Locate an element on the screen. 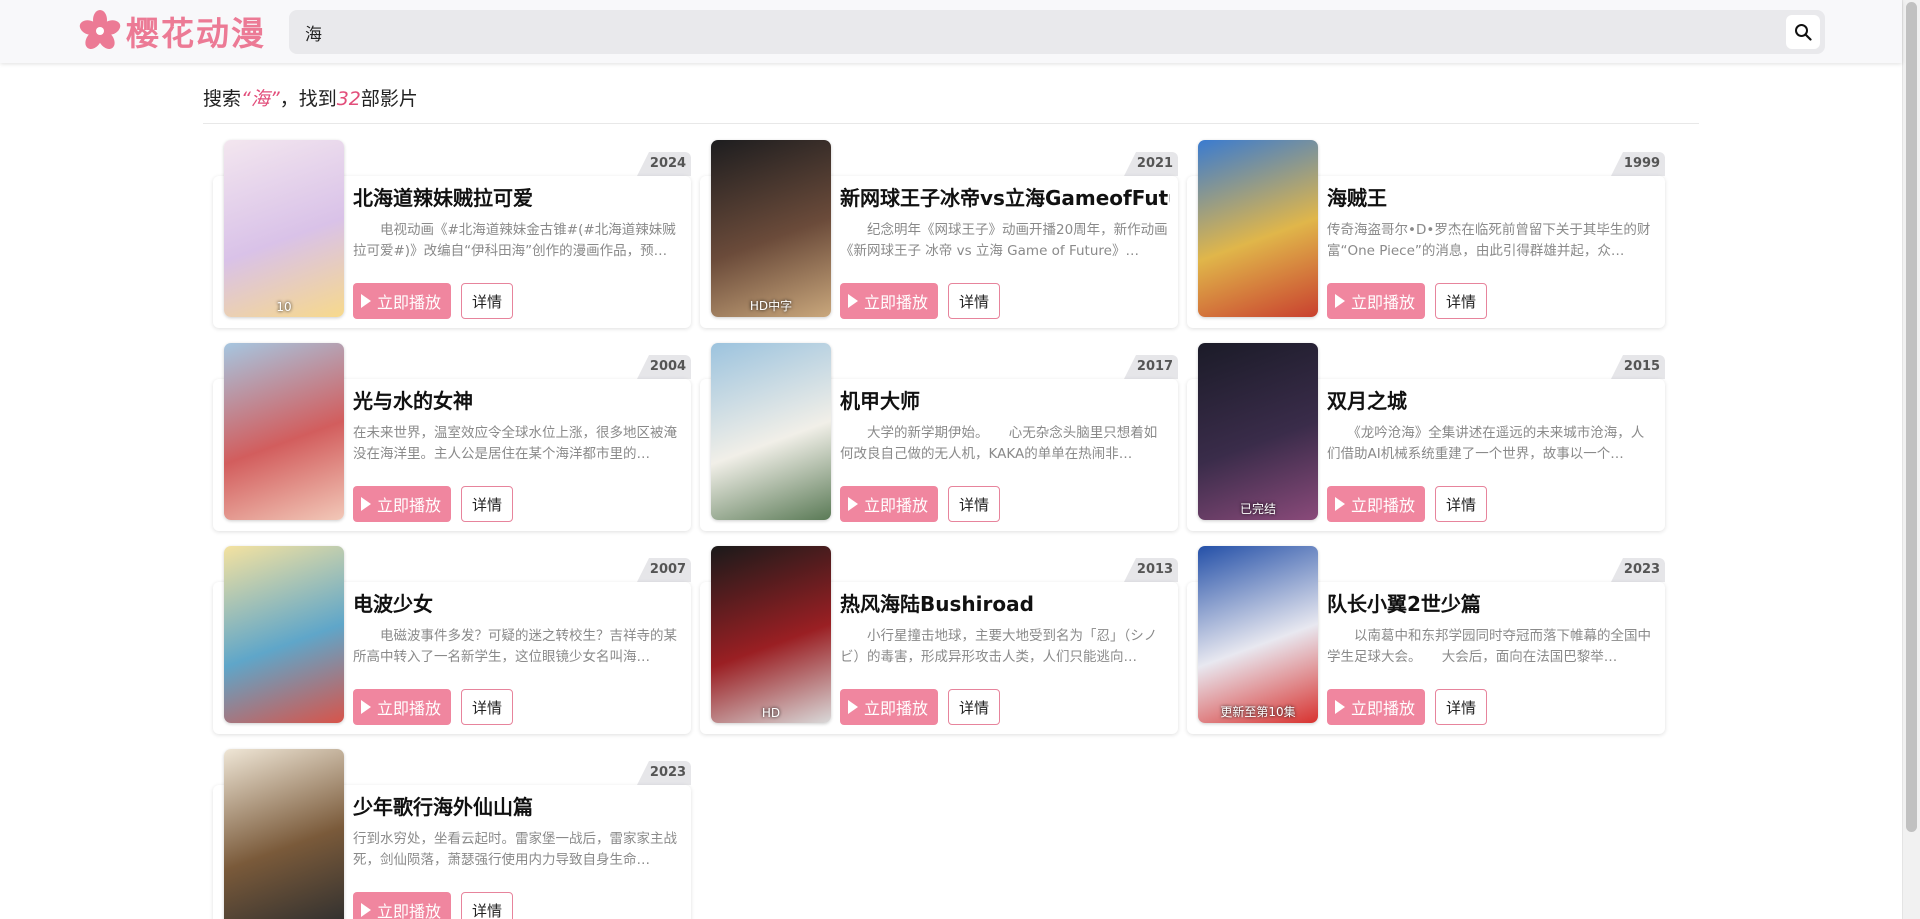  scrollbar is located at coordinates (1911, 459).